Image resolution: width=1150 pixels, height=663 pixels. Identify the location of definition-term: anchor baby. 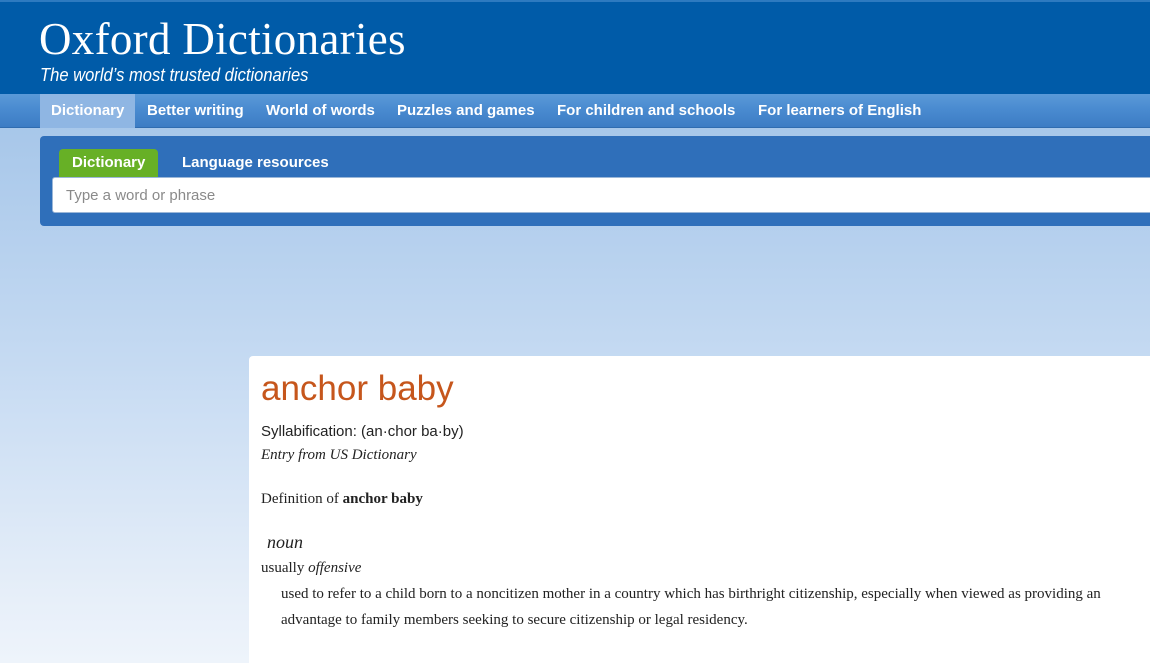
(382, 499).